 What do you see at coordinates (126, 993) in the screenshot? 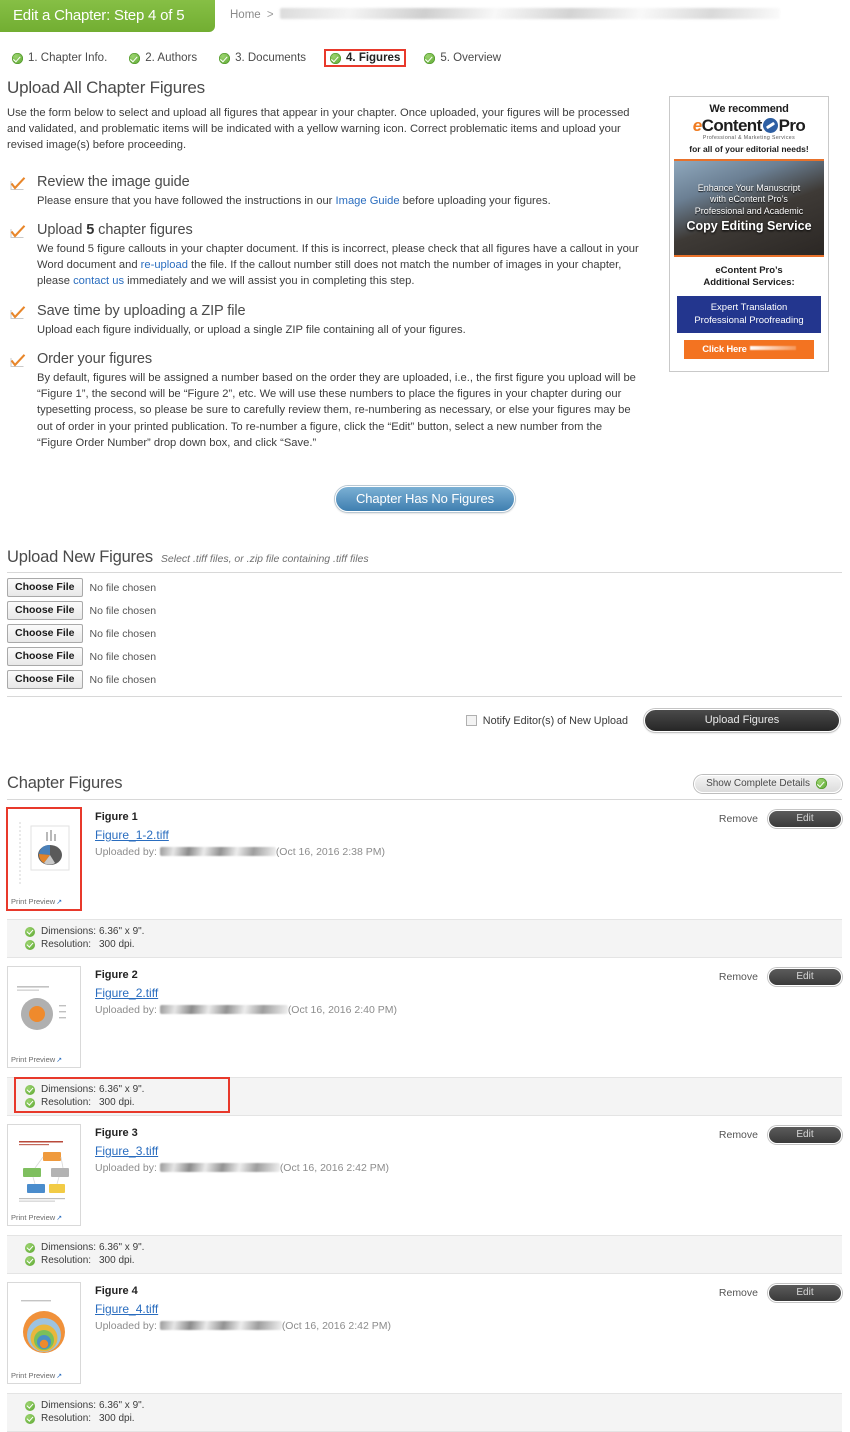
I see `figure-file-link: Figure_2.tiff` at bounding box center [126, 993].